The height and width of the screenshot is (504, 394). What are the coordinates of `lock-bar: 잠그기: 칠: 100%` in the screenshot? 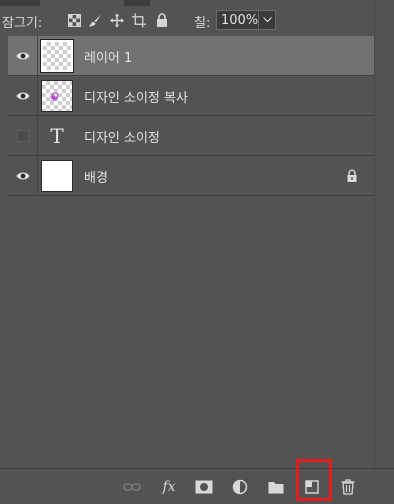 It's located at (197, 20).